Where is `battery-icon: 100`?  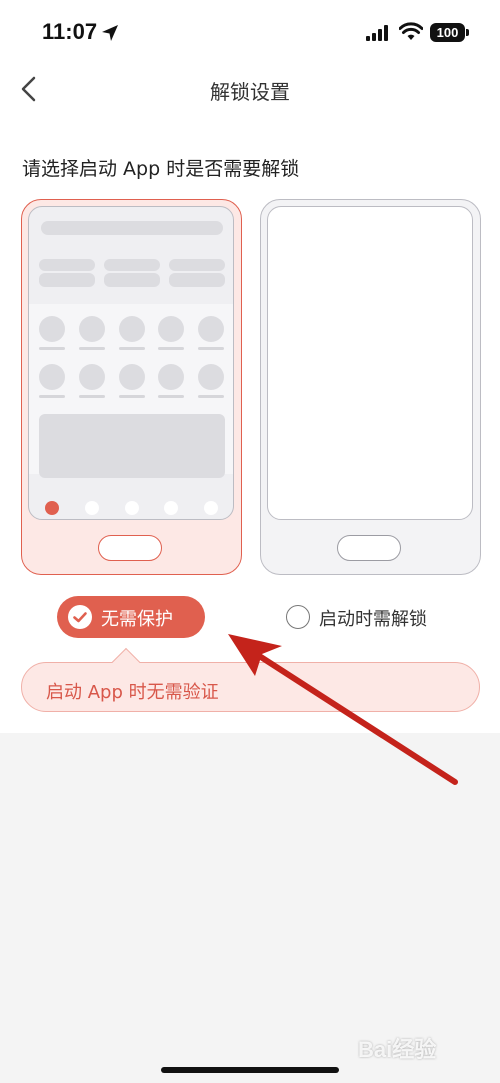
battery-icon: 100 is located at coordinates (447, 32).